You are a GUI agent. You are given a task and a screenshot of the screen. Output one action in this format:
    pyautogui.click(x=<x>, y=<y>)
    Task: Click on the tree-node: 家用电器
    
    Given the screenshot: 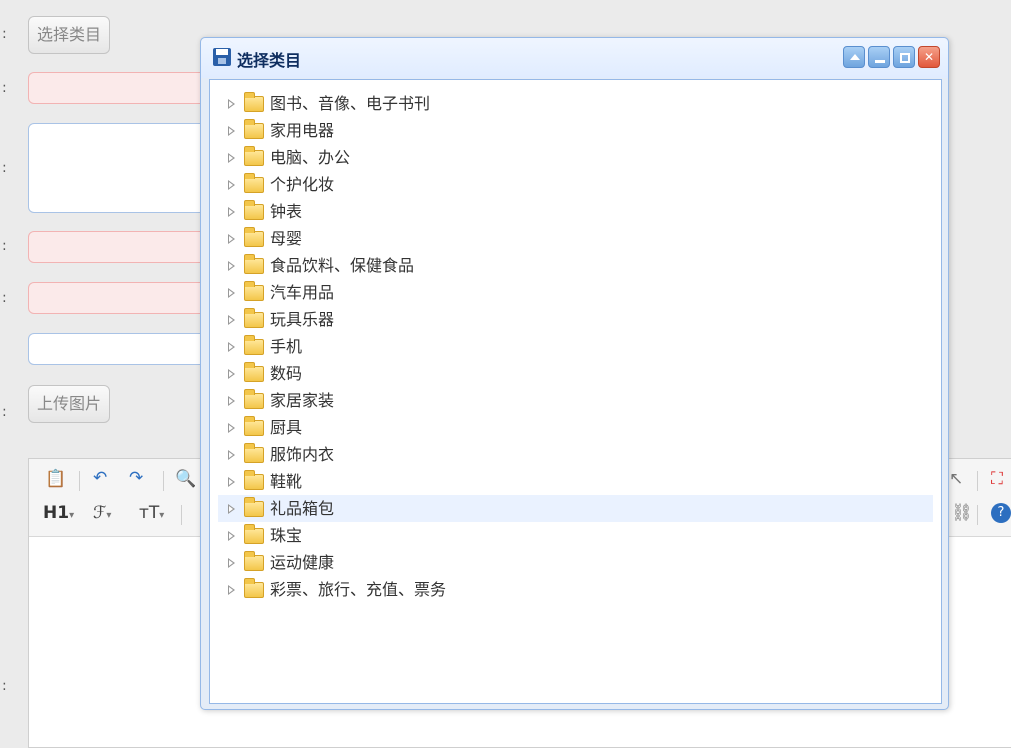 What is the action you would take?
    pyautogui.click(x=575, y=130)
    